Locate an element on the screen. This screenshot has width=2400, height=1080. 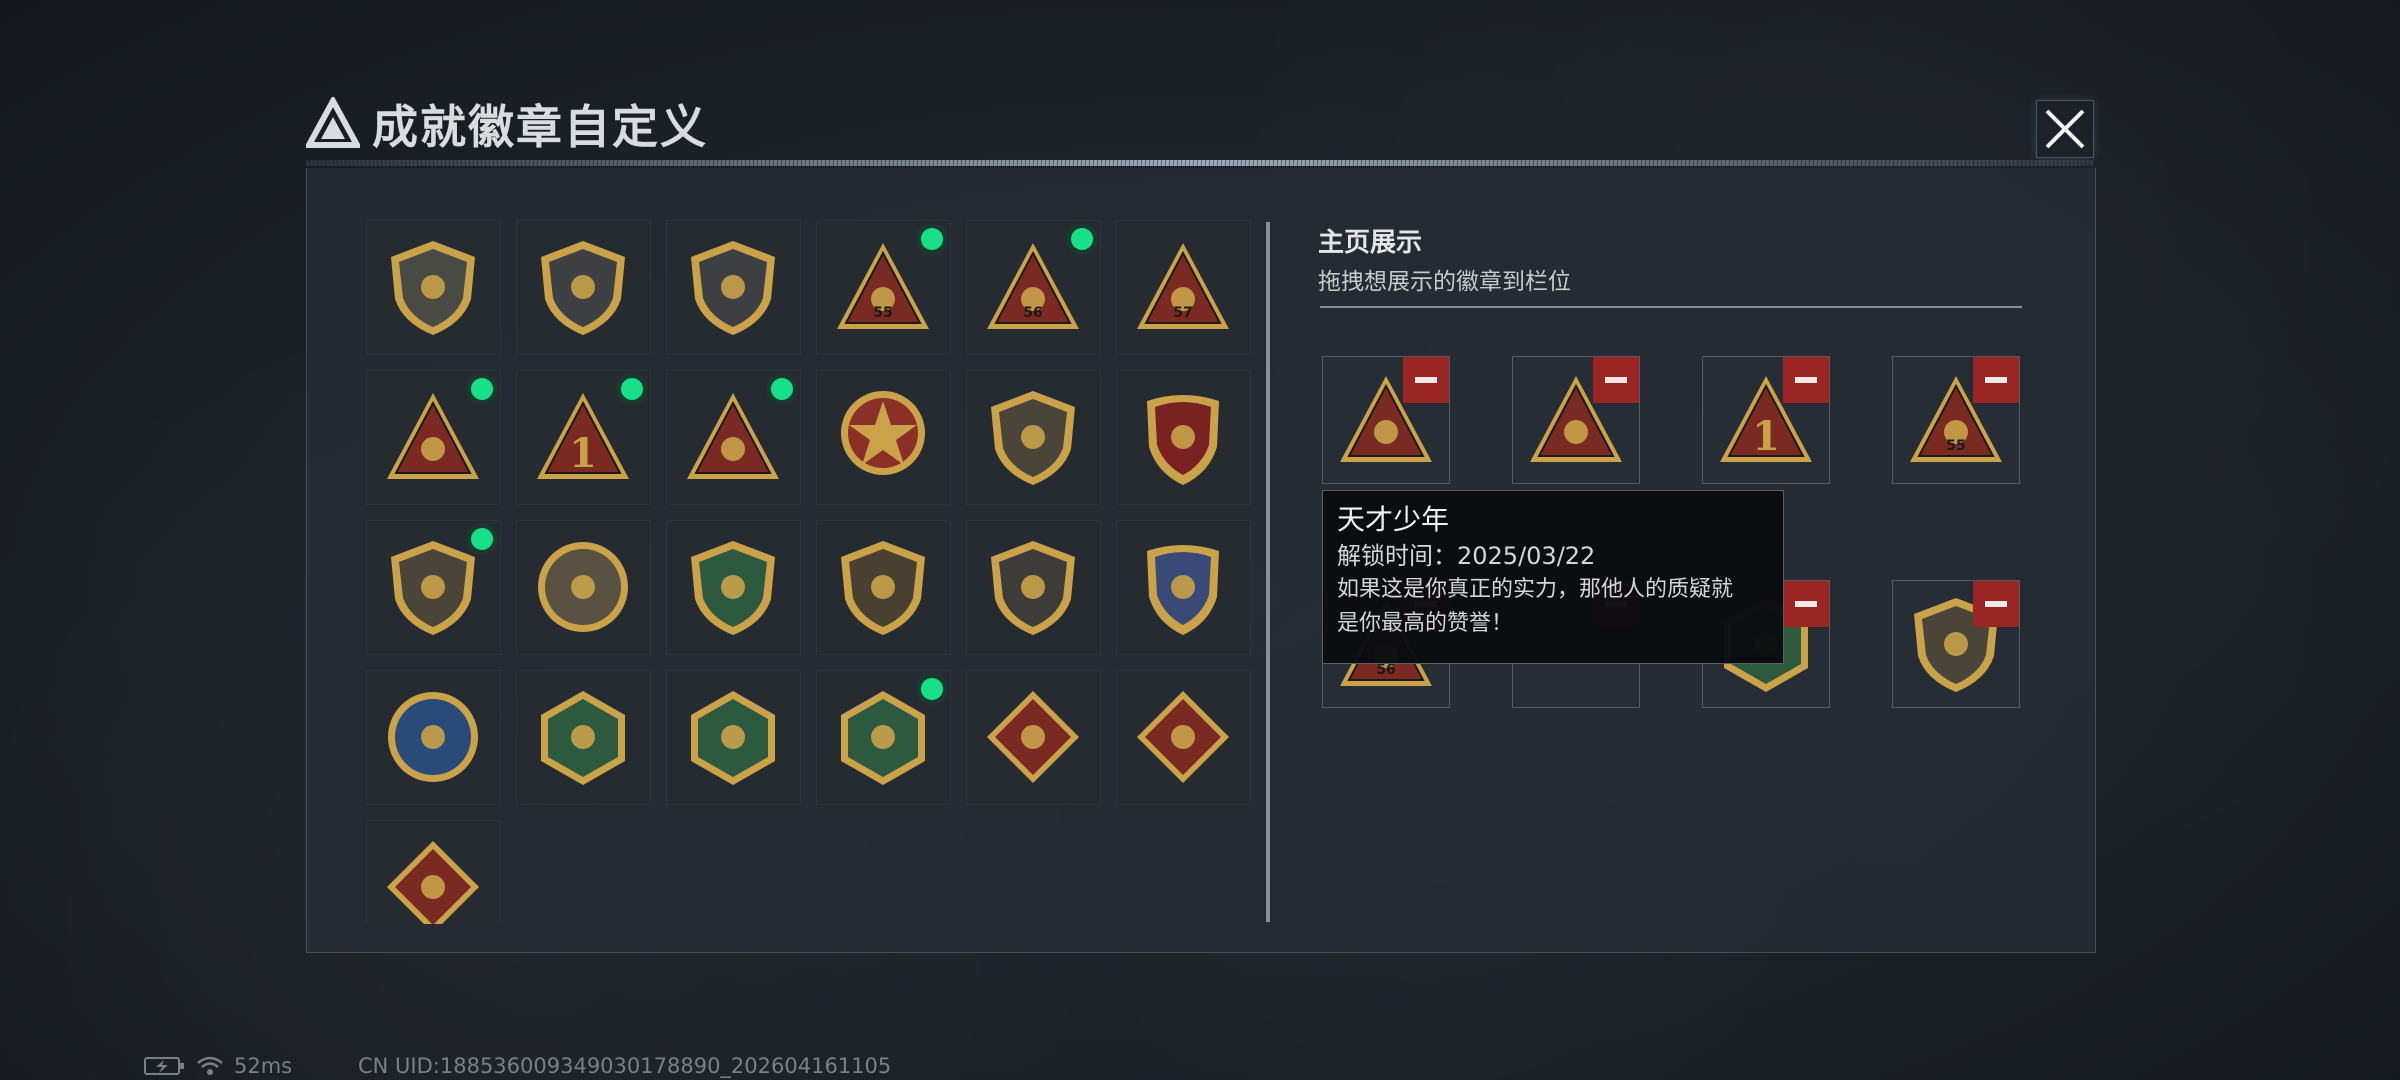
eagle-blue-badge-icon is located at coordinates (433, 737).